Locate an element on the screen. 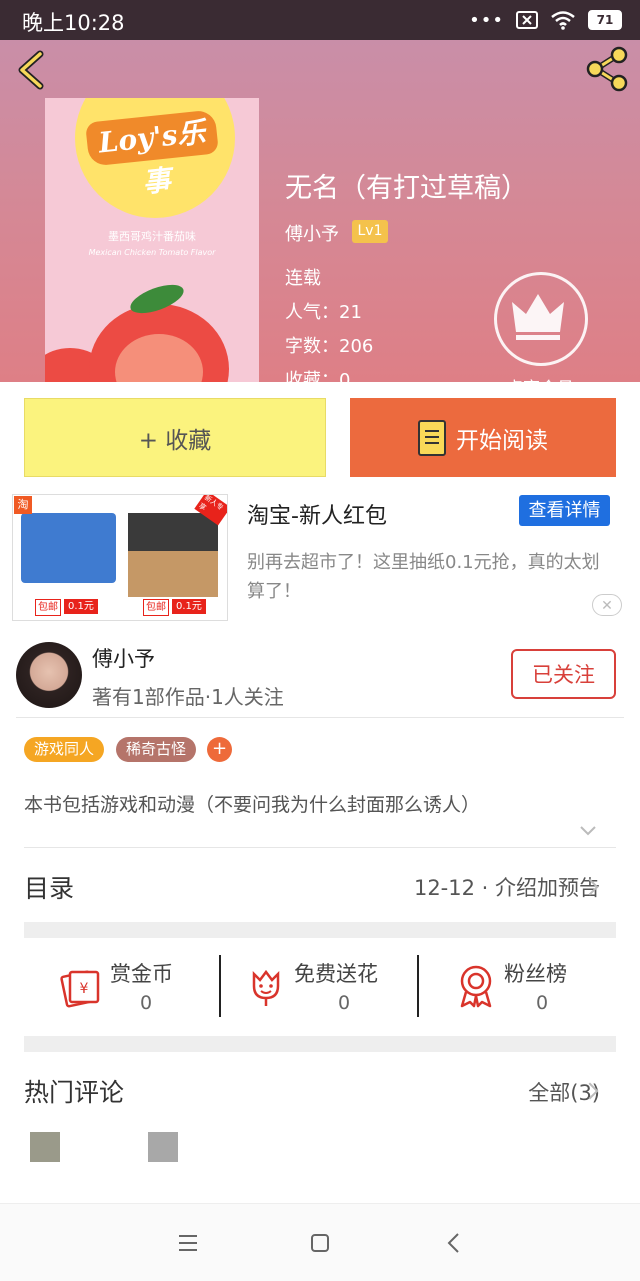 This screenshot has width=640, height=1281. book-title: 无名（有打过草稿） is located at coordinates (406, 188).